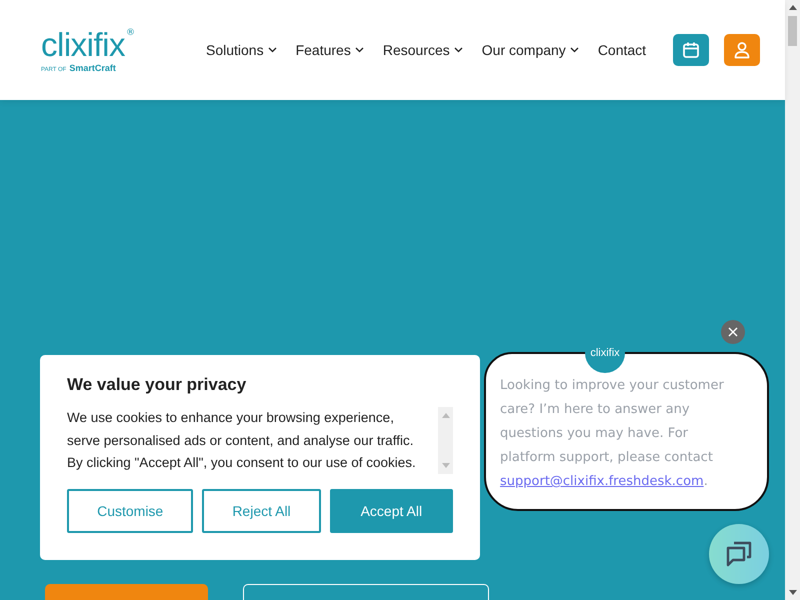 This screenshot has width=800, height=600. I want to click on calendar-icon, so click(691, 50).